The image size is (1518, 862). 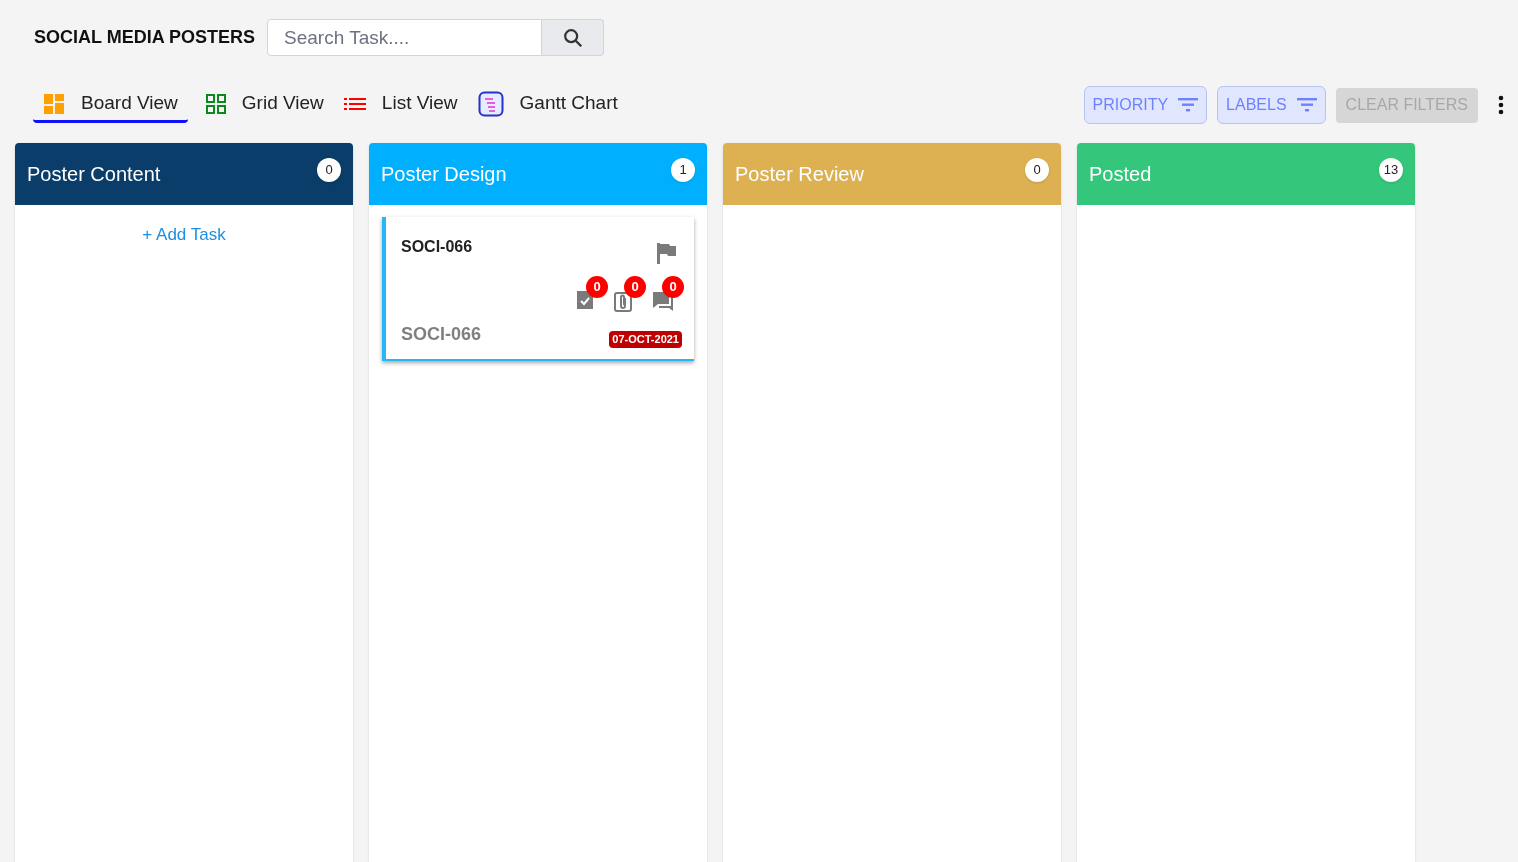 I want to click on flag-icon, so click(x=666, y=253).